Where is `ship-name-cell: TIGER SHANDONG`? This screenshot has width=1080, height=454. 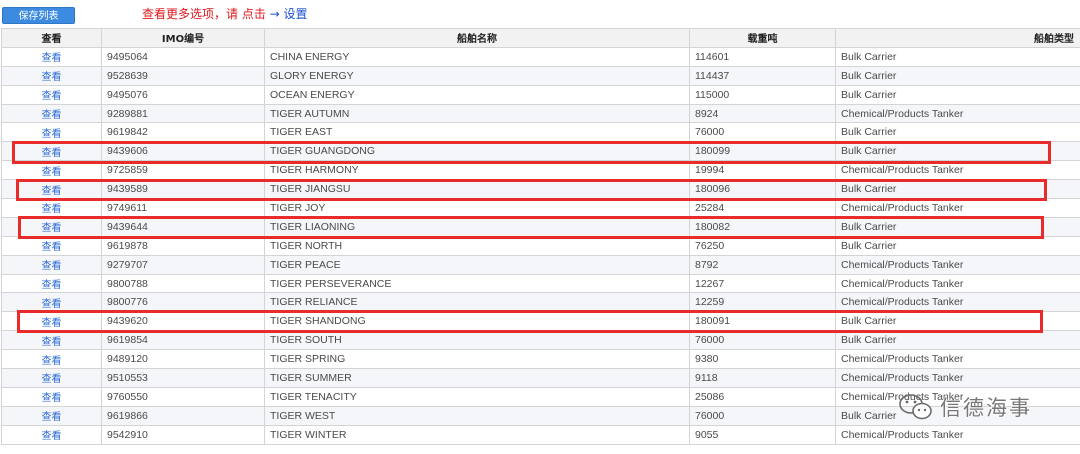 ship-name-cell: TIGER SHANDONG is located at coordinates (477, 321).